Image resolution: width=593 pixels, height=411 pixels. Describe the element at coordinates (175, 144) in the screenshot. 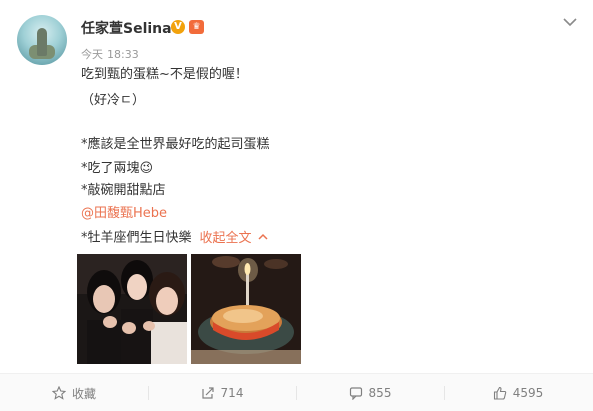

I see `post-text-line: *應該是全世界最好吃的起司蛋糕` at that location.